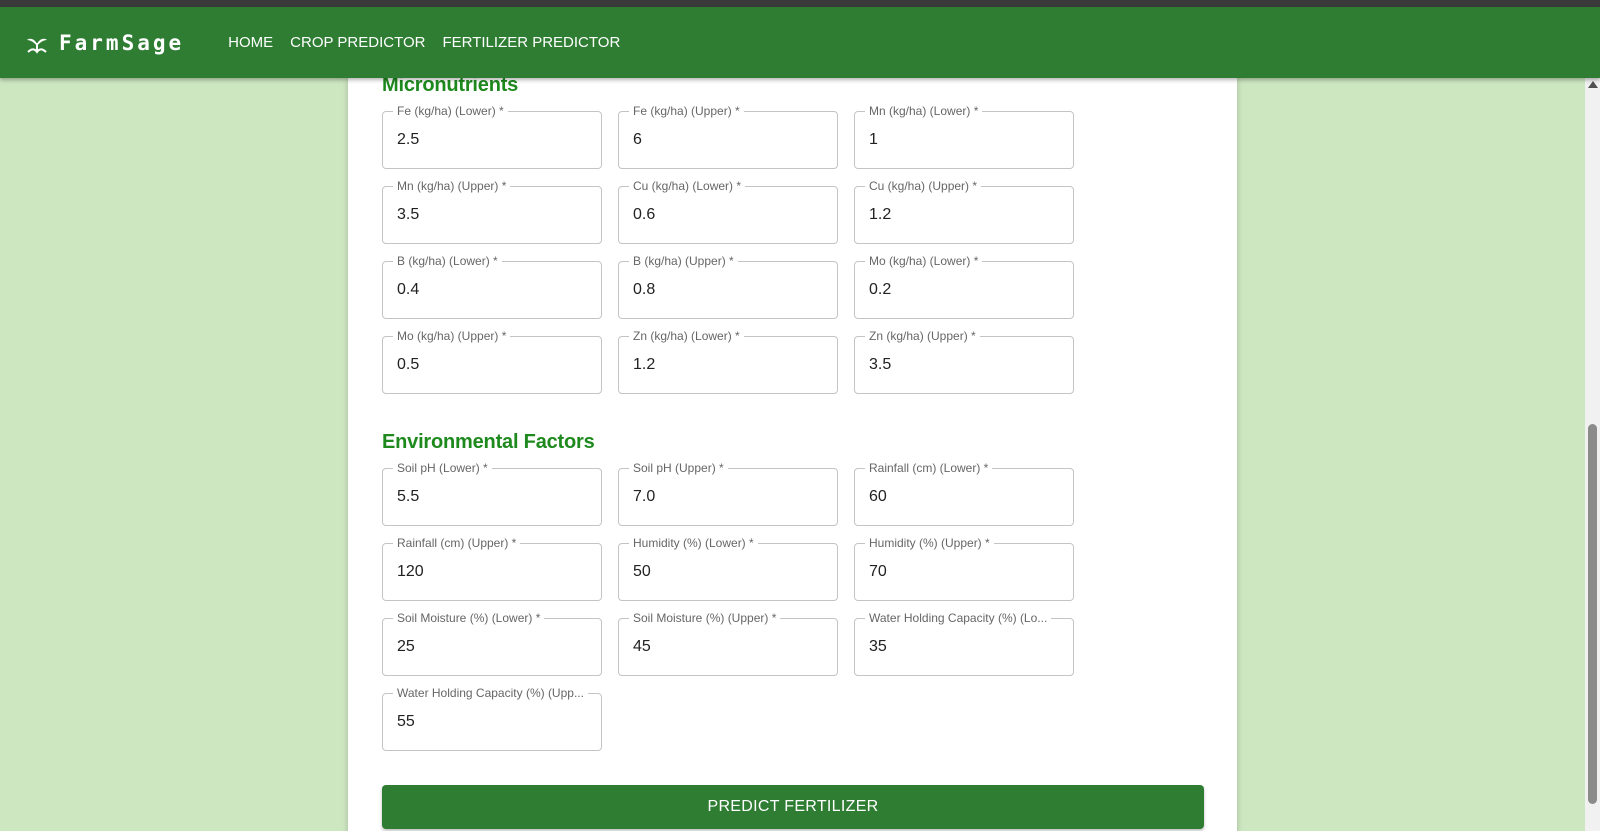 The height and width of the screenshot is (831, 1600). What do you see at coordinates (964, 290) in the screenshot?
I see `mo-lower-input` at bounding box center [964, 290].